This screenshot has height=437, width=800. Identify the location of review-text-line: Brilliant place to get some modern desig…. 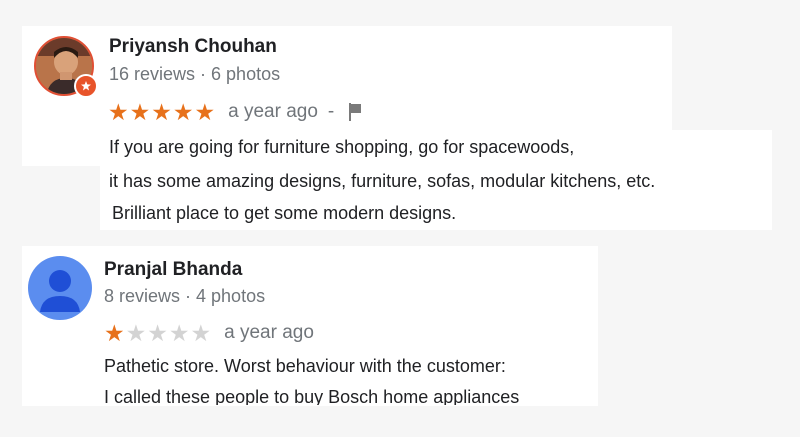
(284, 213).